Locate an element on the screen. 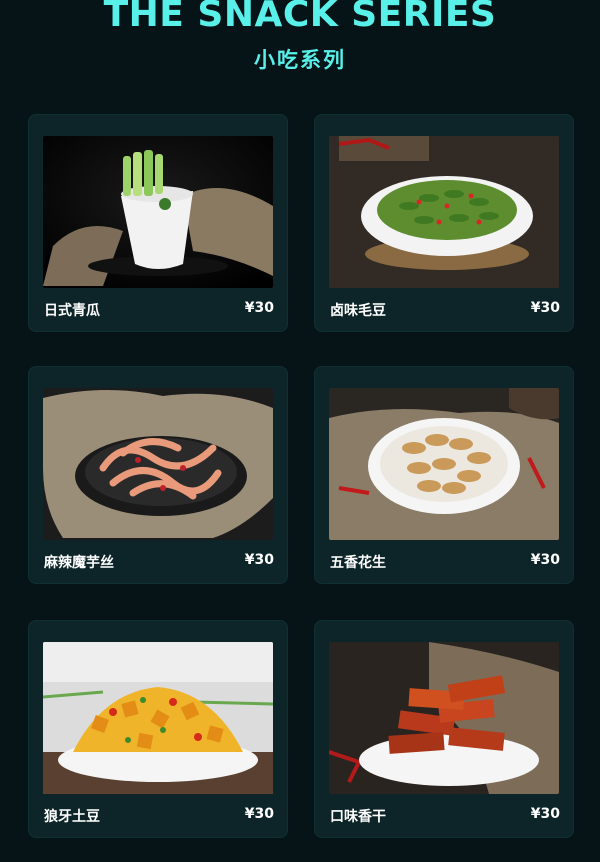  snack-name: 口味香干 is located at coordinates (358, 817).